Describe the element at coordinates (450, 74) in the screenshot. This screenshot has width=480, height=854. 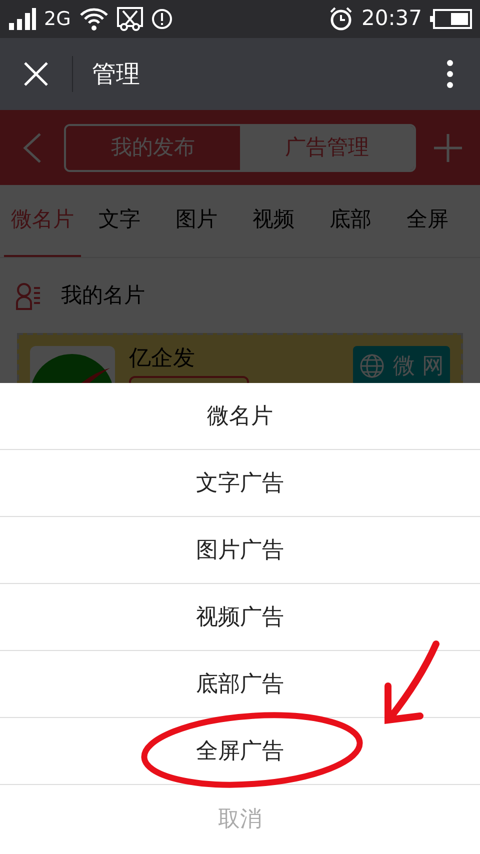
I see `more-icon` at that location.